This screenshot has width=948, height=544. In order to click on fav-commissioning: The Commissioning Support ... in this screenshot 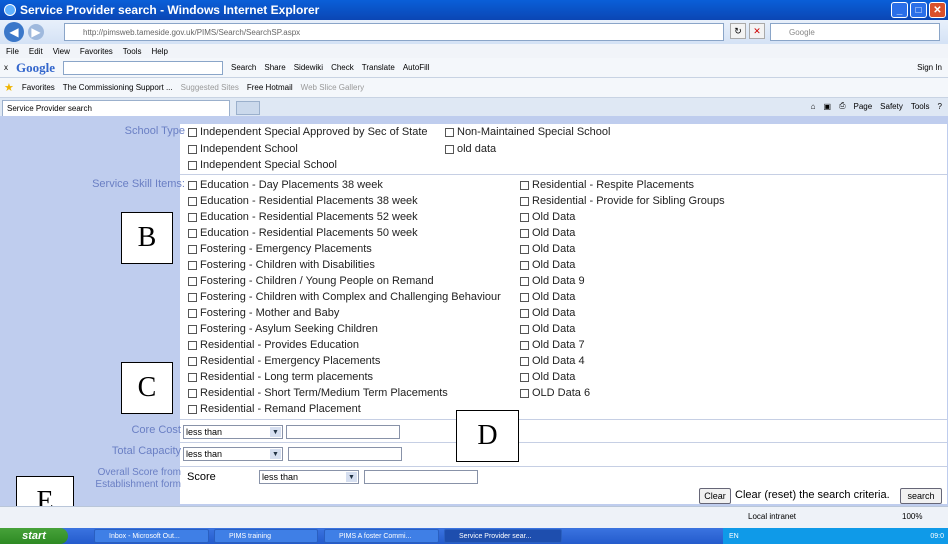, I will do `click(118, 87)`.